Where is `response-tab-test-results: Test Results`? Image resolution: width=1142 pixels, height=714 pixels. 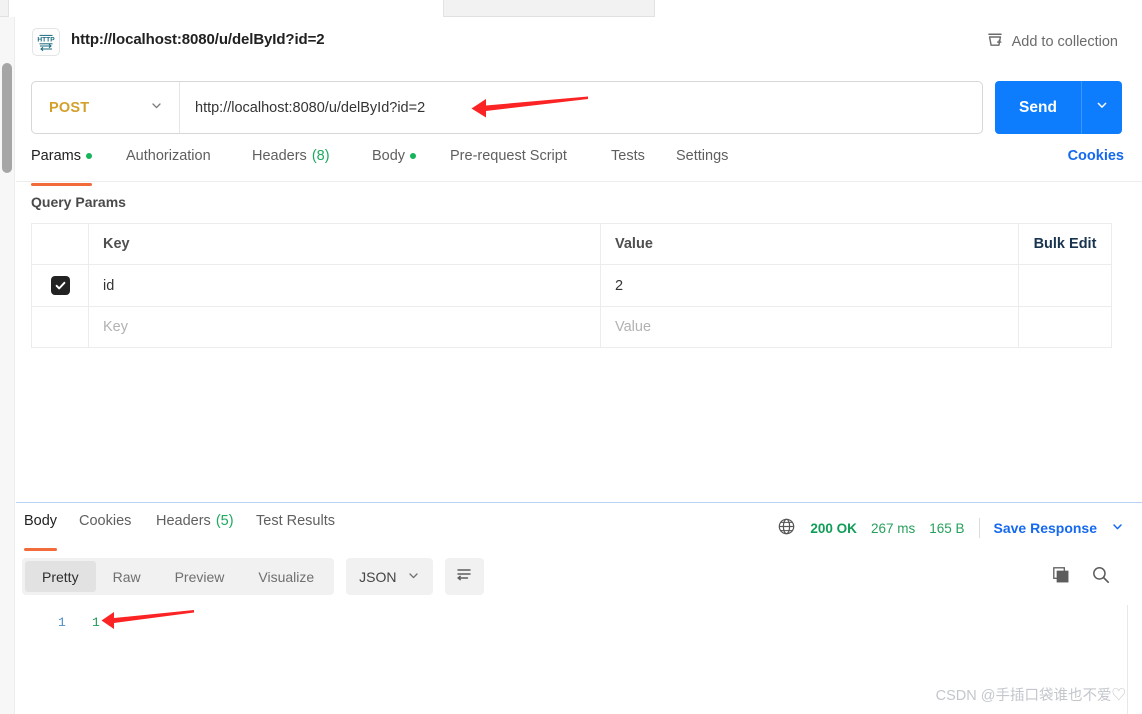
response-tab-test-results: Test Results is located at coordinates (295, 529).